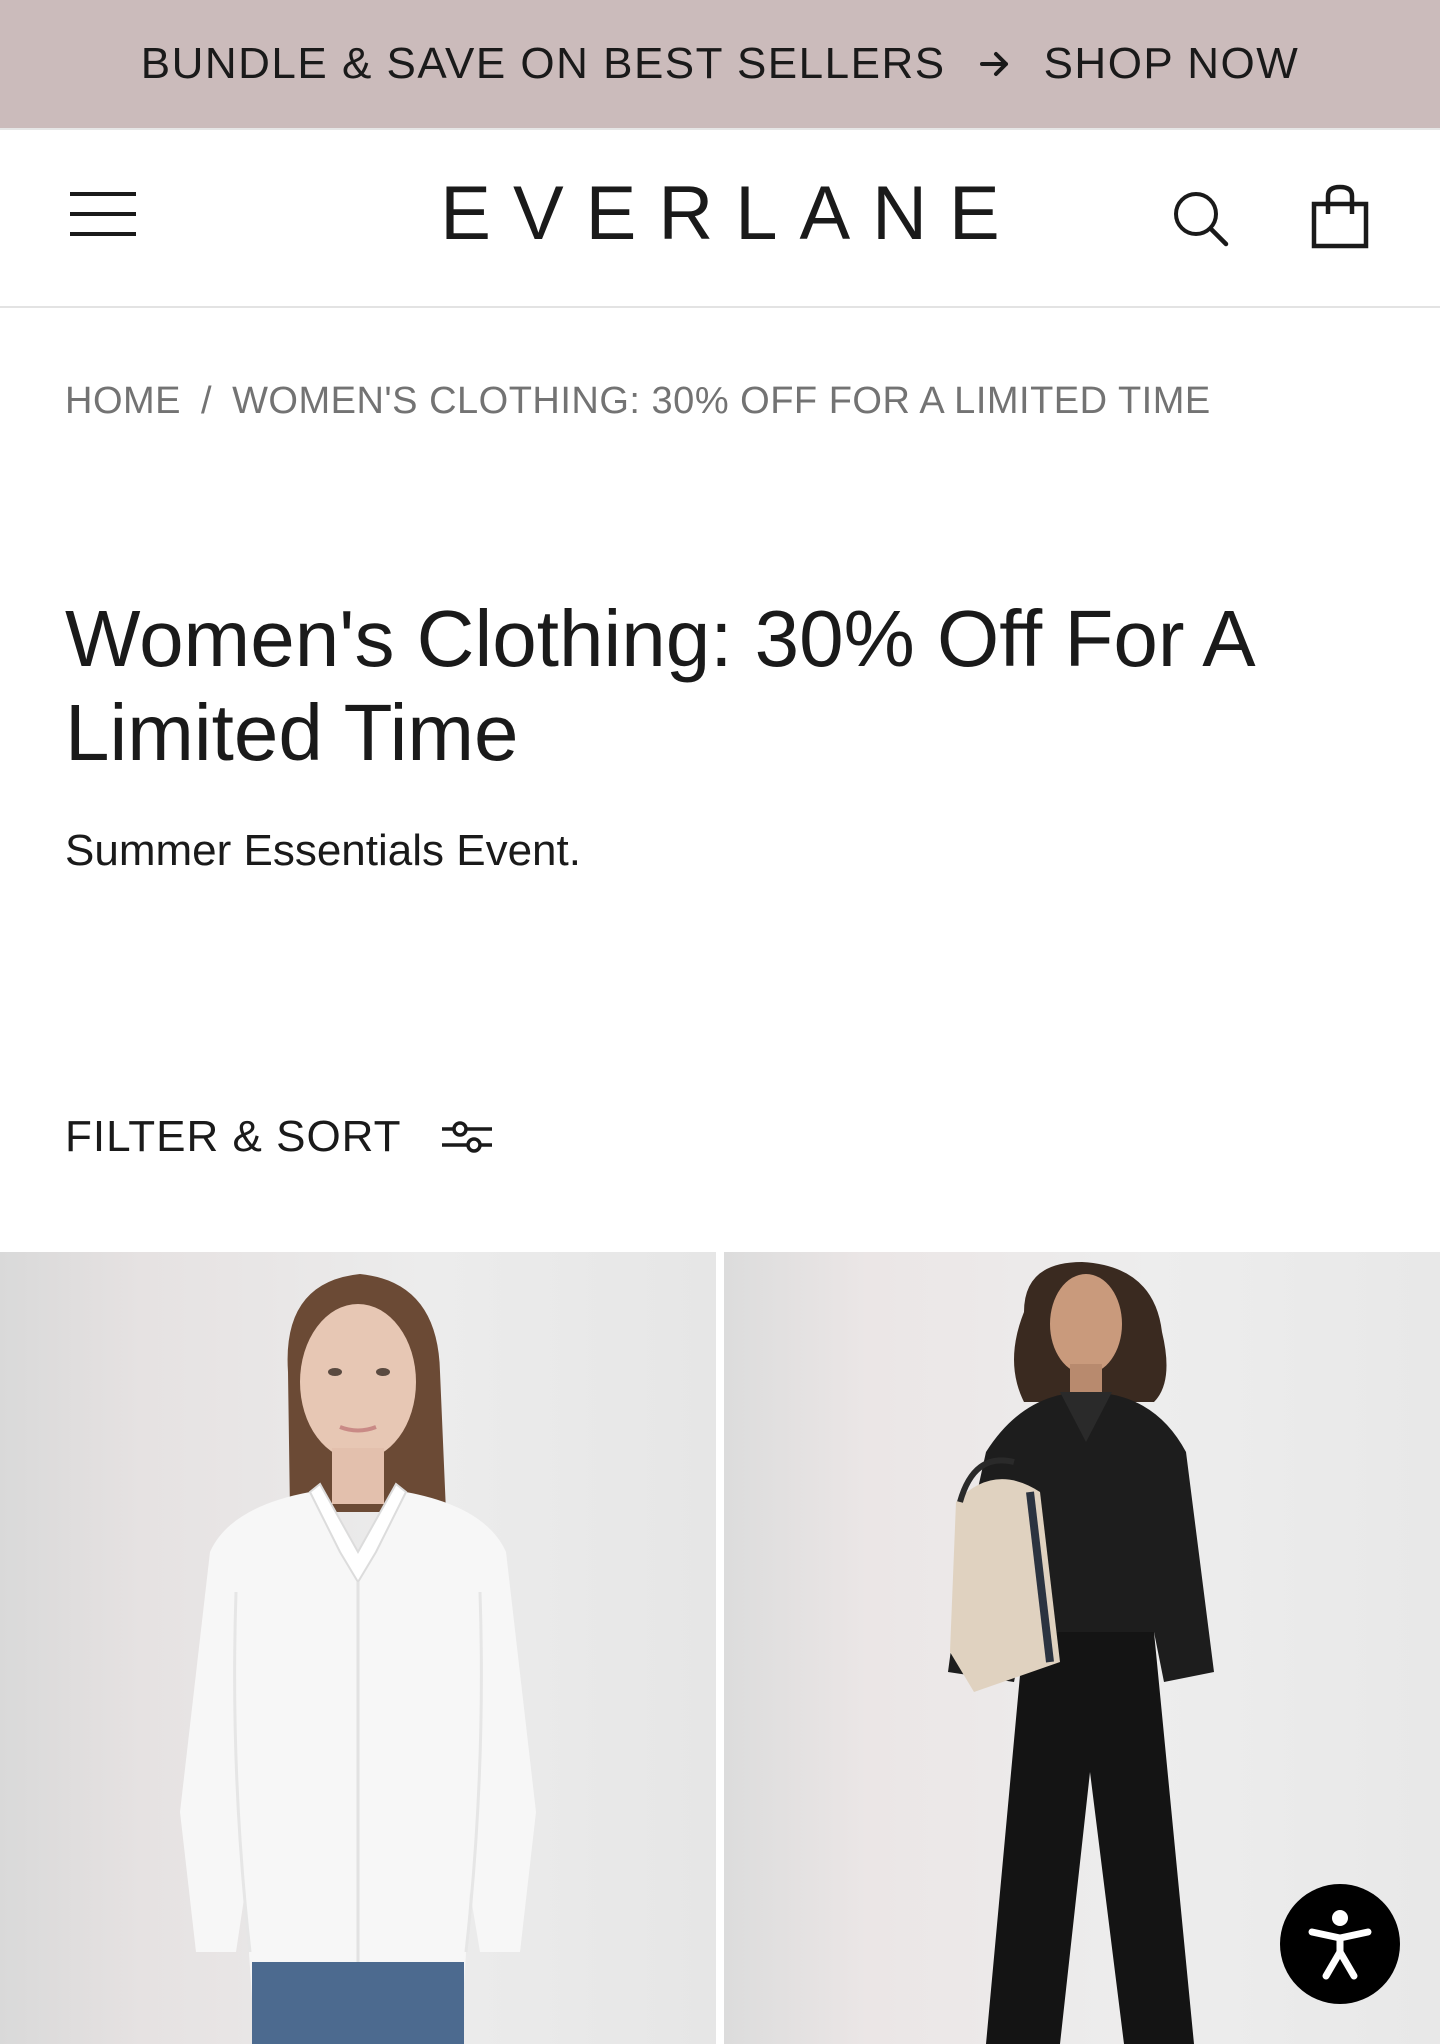 The height and width of the screenshot is (2044, 1440). What do you see at coordinates (1200, 218) in the screenshot?
I see `search-icon` at bounding box center [1200, 218].